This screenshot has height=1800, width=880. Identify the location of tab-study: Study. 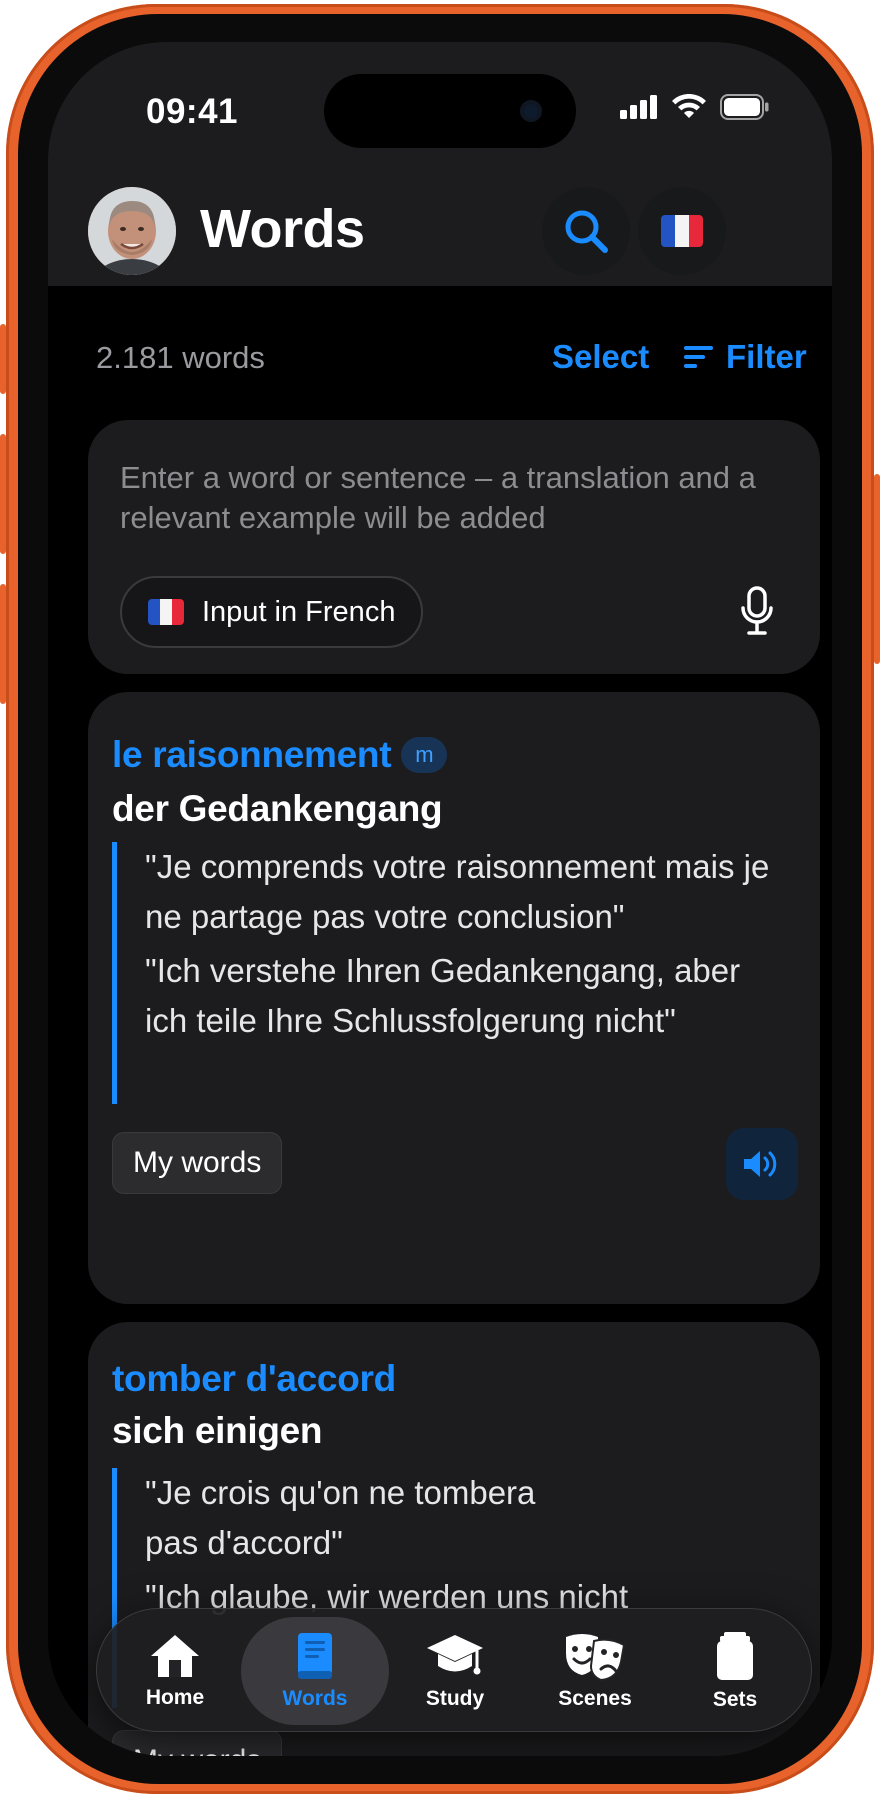
(455, 1671).